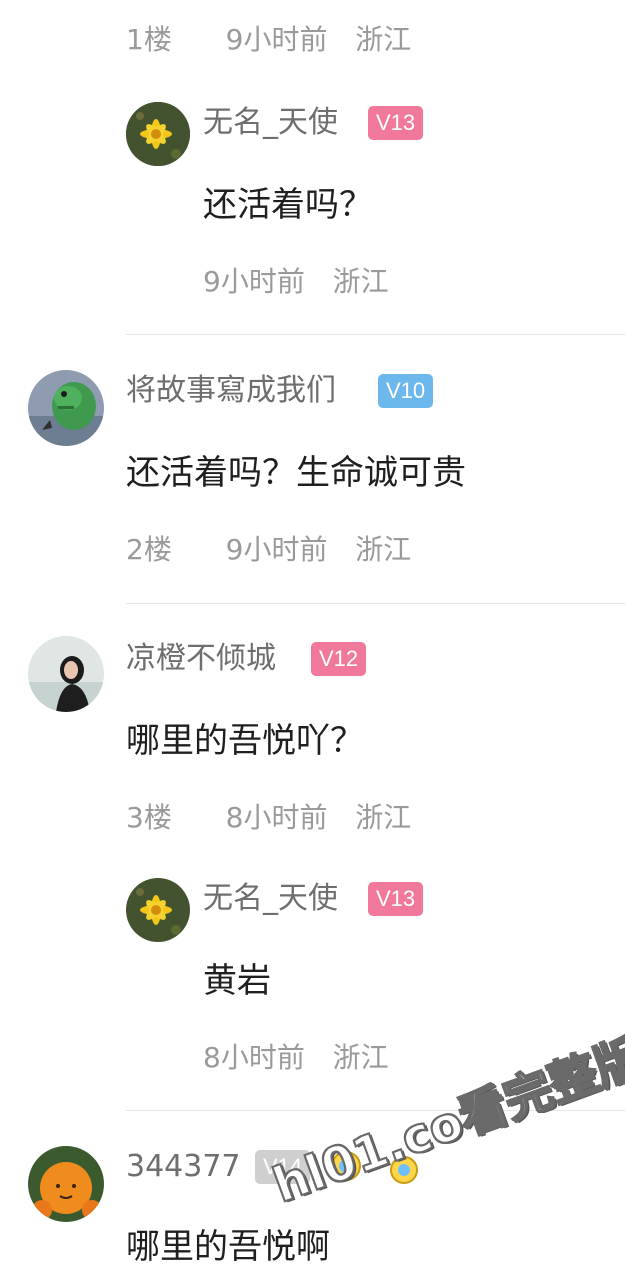  I want to click on level-badge: V10, so click(406, 391).